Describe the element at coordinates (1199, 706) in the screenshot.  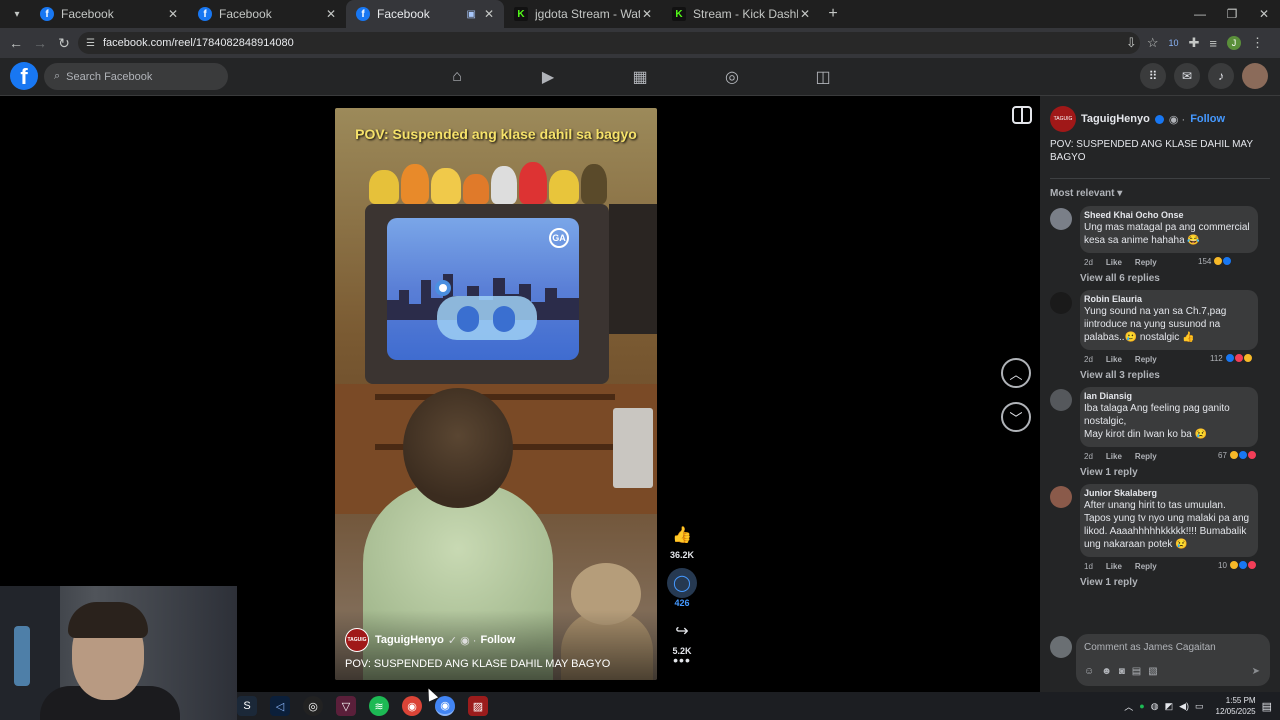
I see `display-icon: ▭` at that location.